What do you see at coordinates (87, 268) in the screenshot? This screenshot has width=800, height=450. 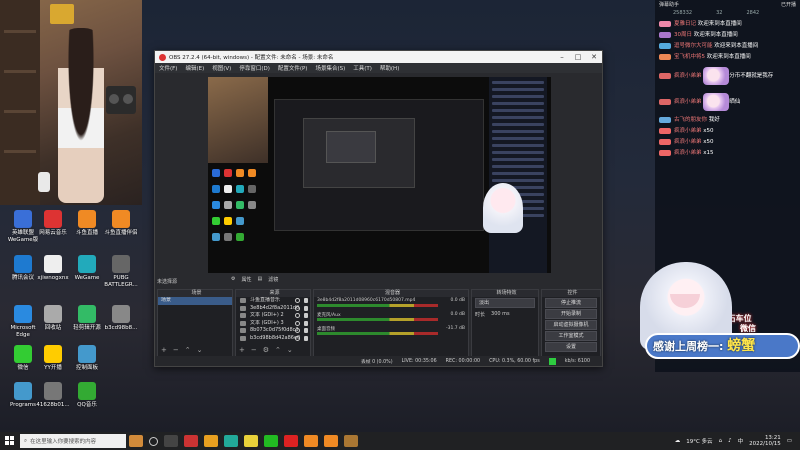 I see `desktop-icon: WeGame` at bounding box center [87, 268].